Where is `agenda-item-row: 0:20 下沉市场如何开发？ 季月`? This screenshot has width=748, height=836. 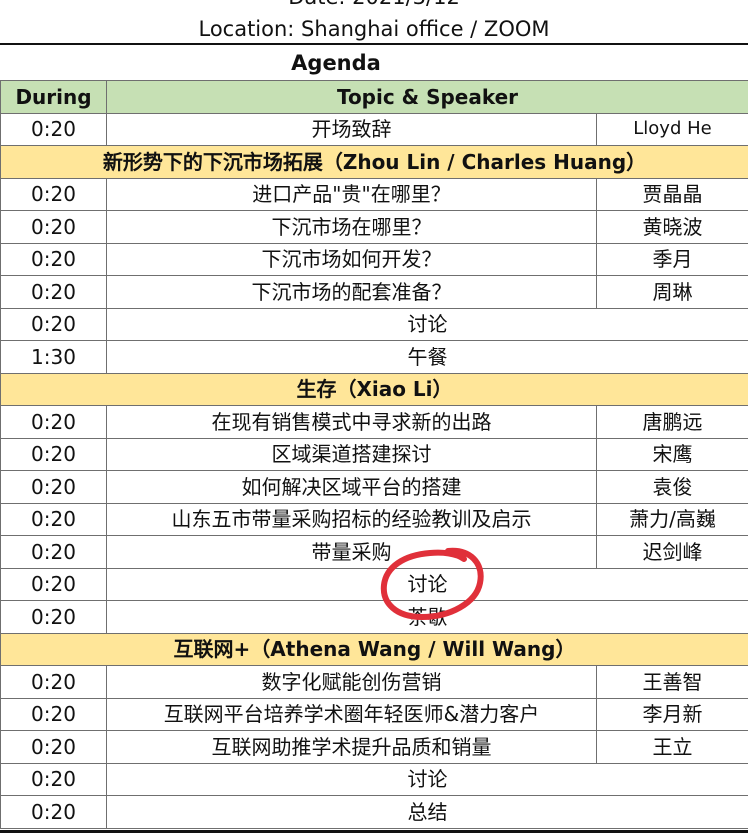 agenda-item-row: 0:20 下沉市场如何开发？ 季月 is located at coordinates (374, 259).